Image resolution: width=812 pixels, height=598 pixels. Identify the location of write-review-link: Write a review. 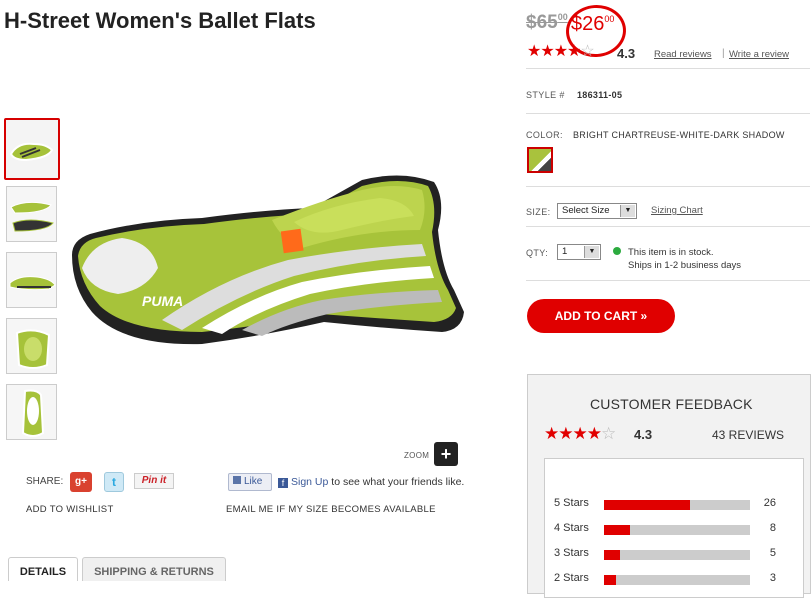
(759, 54).